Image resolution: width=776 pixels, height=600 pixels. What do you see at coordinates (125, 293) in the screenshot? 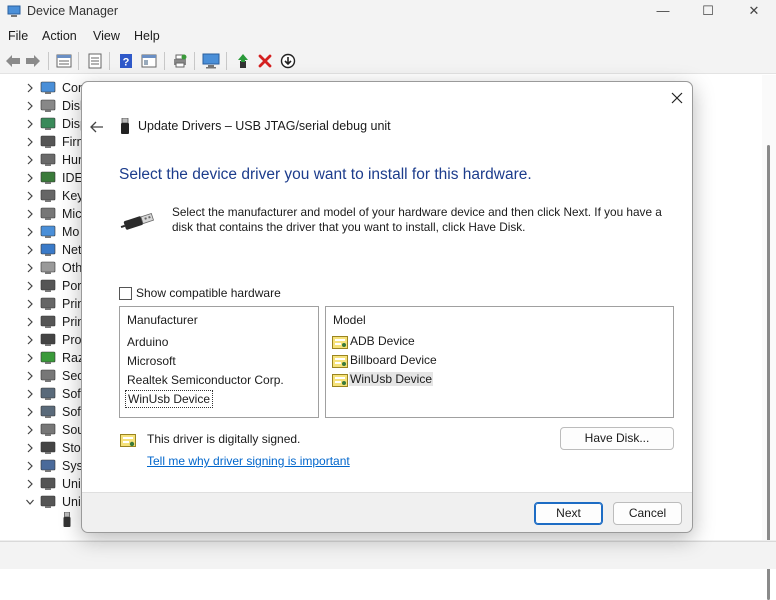
I see `show-compatible-checkbox` at bounding box center [125, 293].